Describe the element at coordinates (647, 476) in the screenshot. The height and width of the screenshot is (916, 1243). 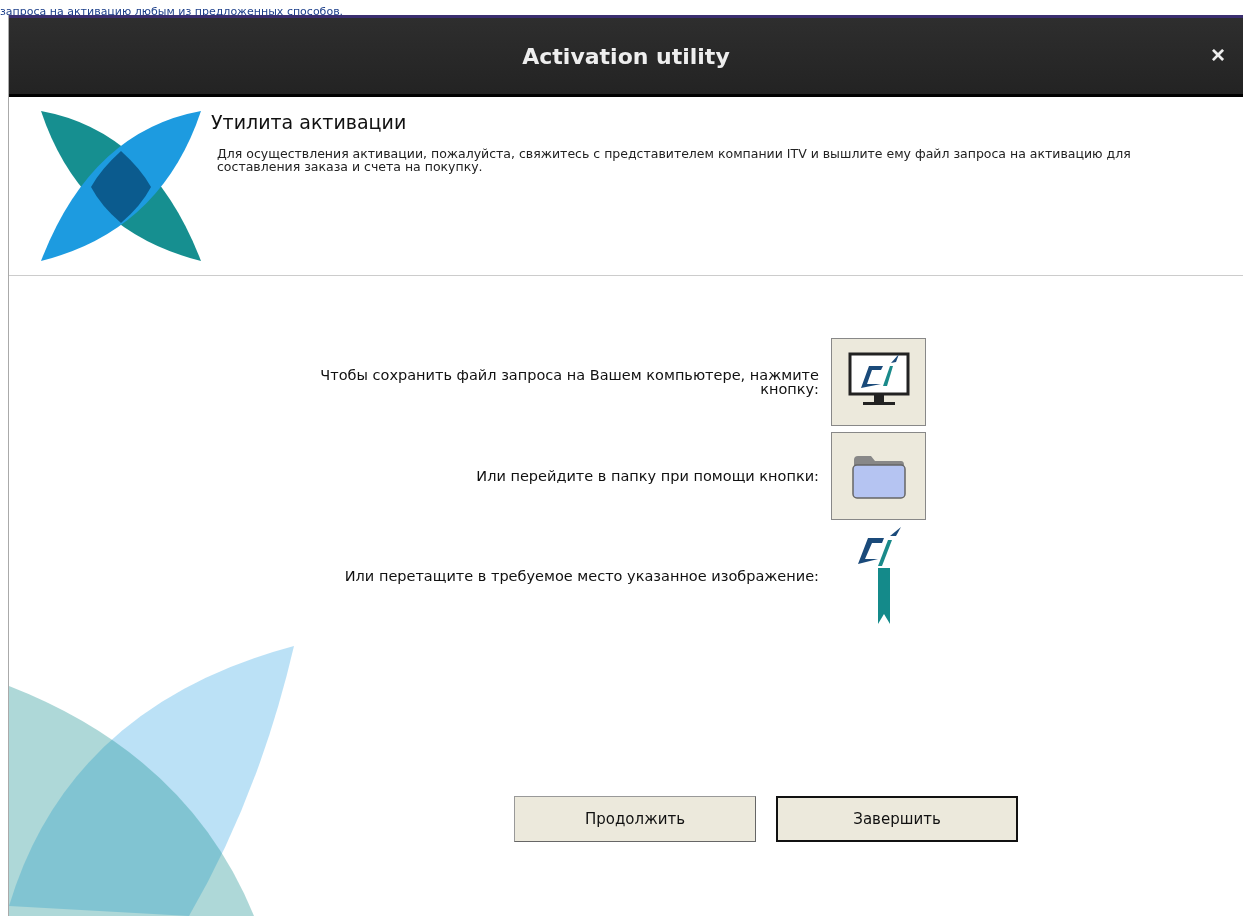
I see `option-text: Или перейдите в папку при помощи кнопки:` at that location.